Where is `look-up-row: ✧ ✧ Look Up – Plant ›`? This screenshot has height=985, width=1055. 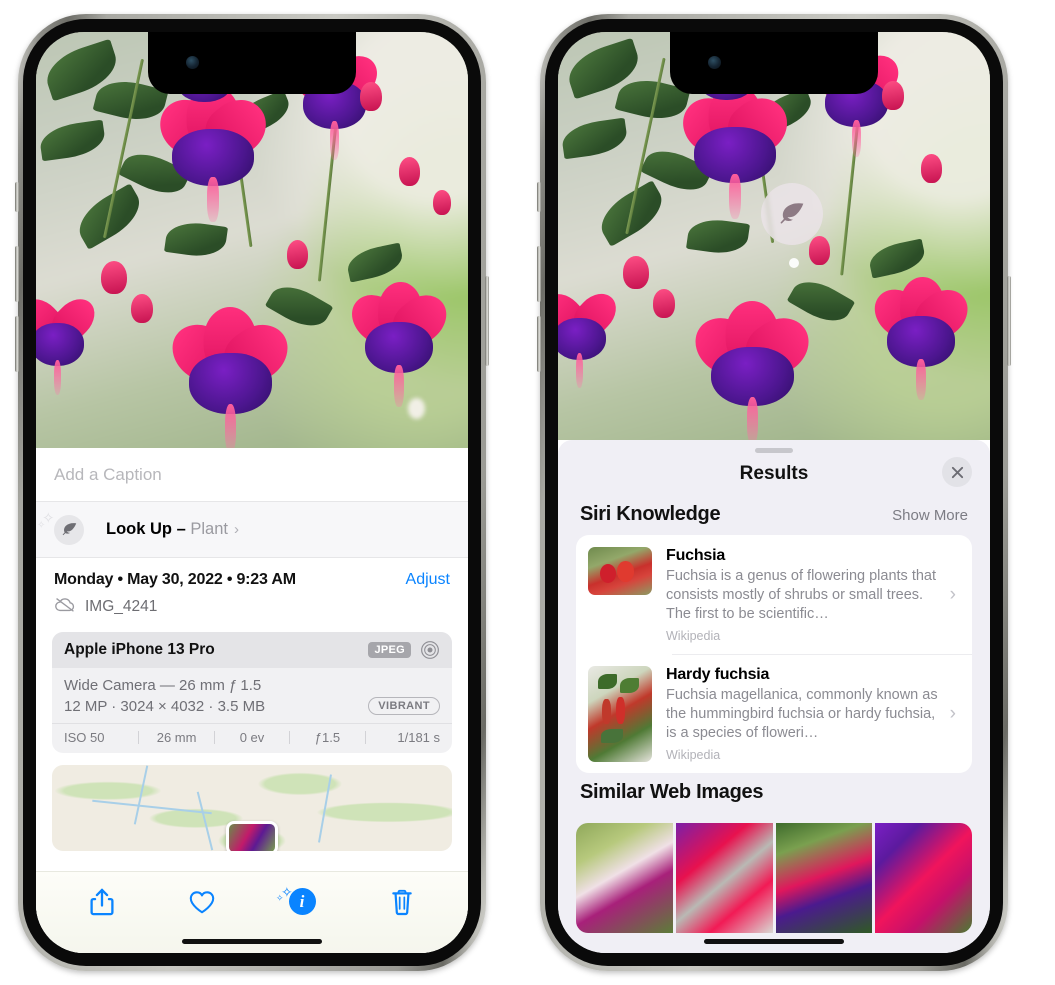
look-up-row: ✧ ✧ Look Up – Plant › is located at coordinates (252, 530).